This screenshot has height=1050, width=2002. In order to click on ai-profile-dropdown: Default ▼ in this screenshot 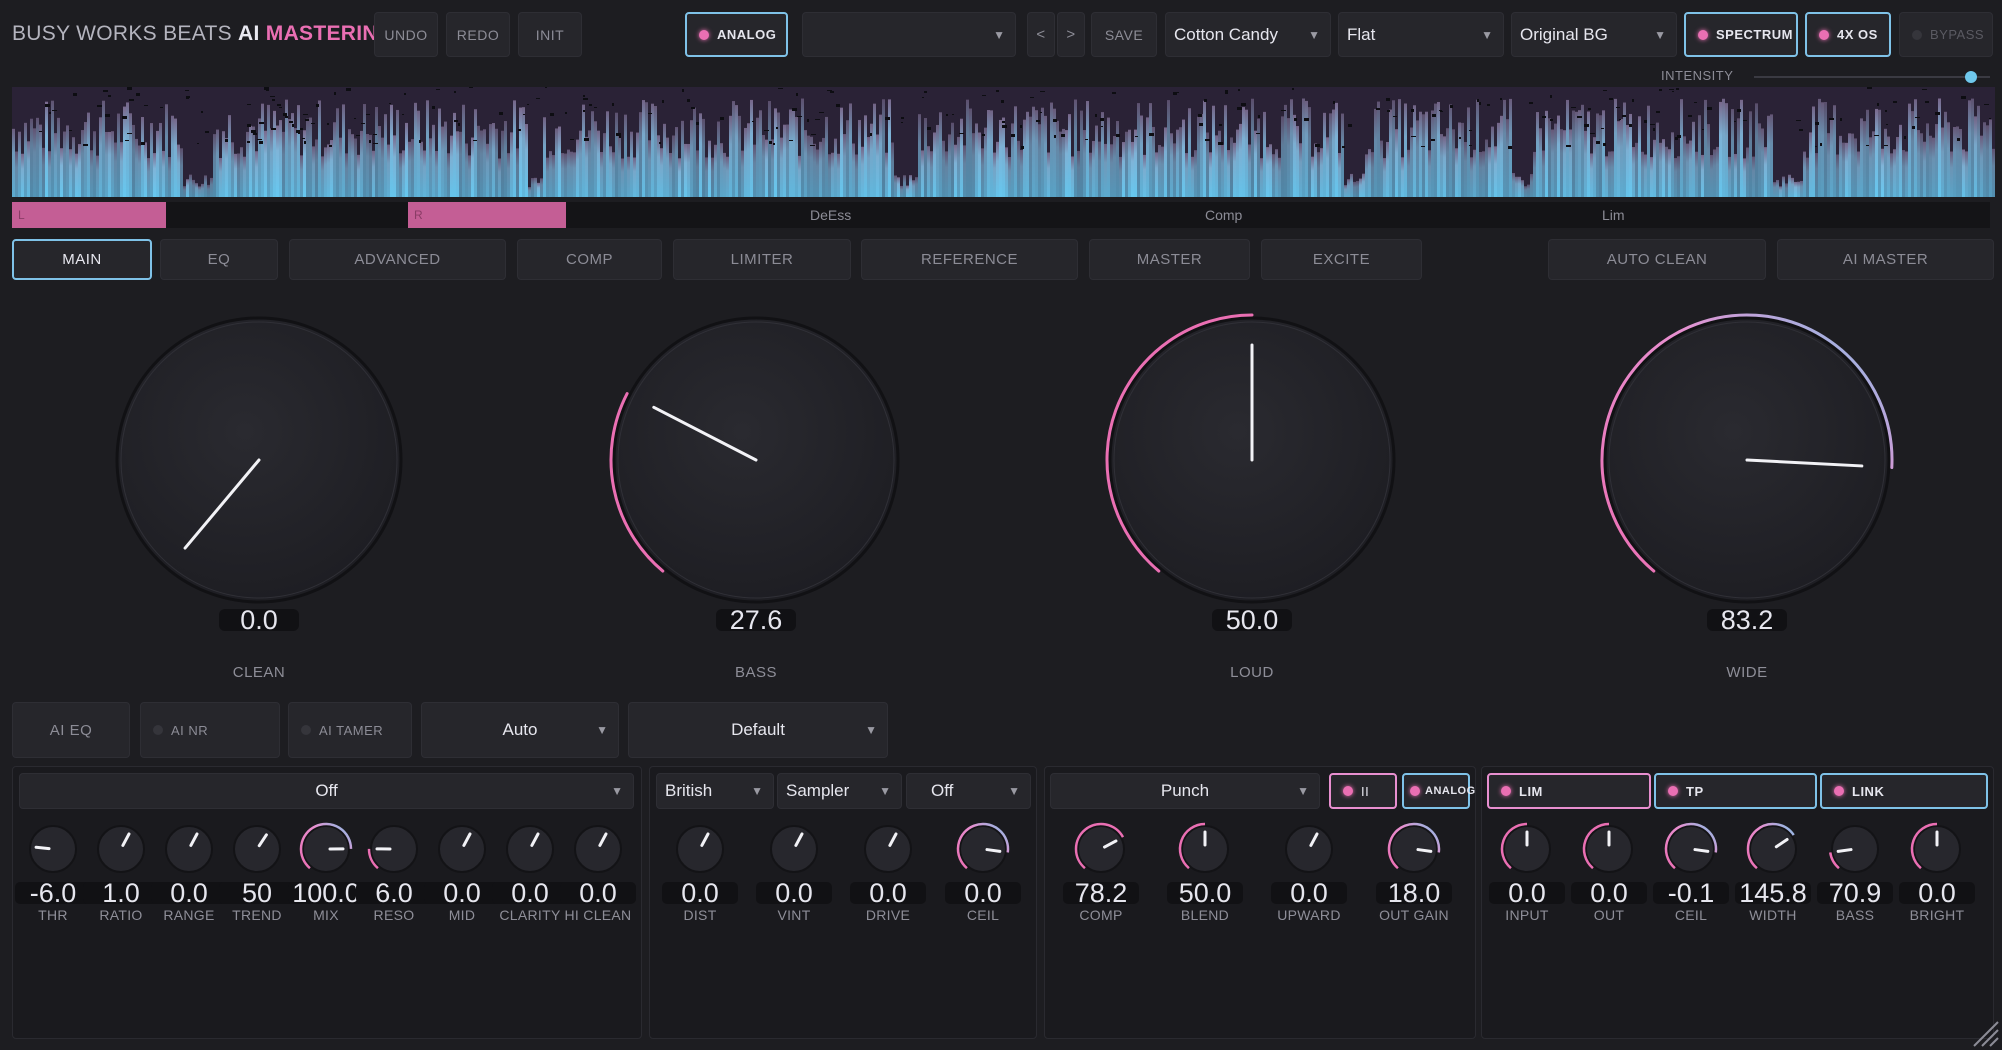, I will do `click(758, 730)`.